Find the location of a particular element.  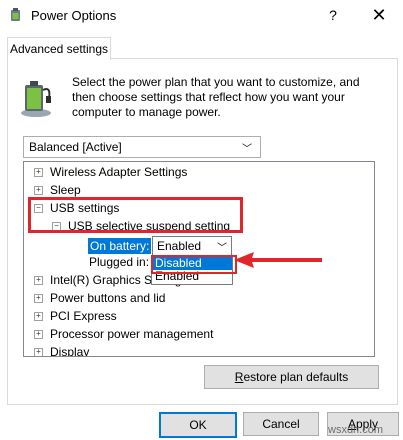

power-plan-select: Balanced [Active] ﹀ is located at coordinates (142, 147).